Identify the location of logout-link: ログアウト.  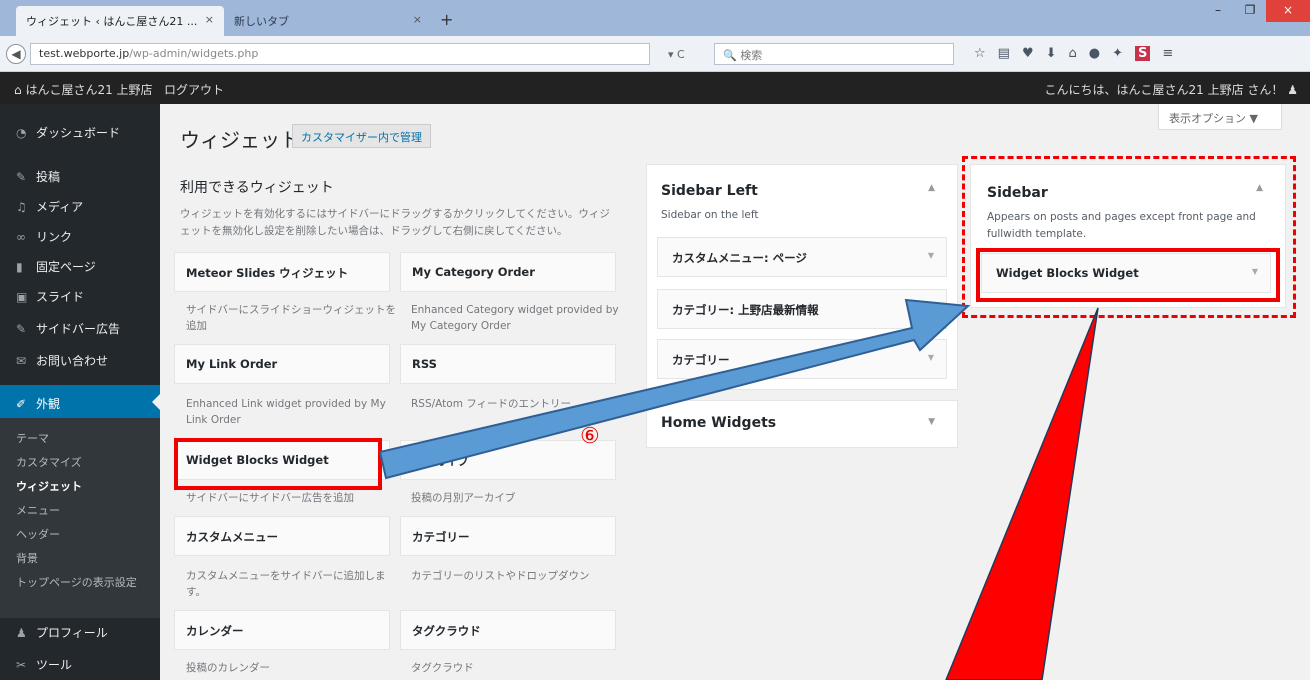
(194, 90).